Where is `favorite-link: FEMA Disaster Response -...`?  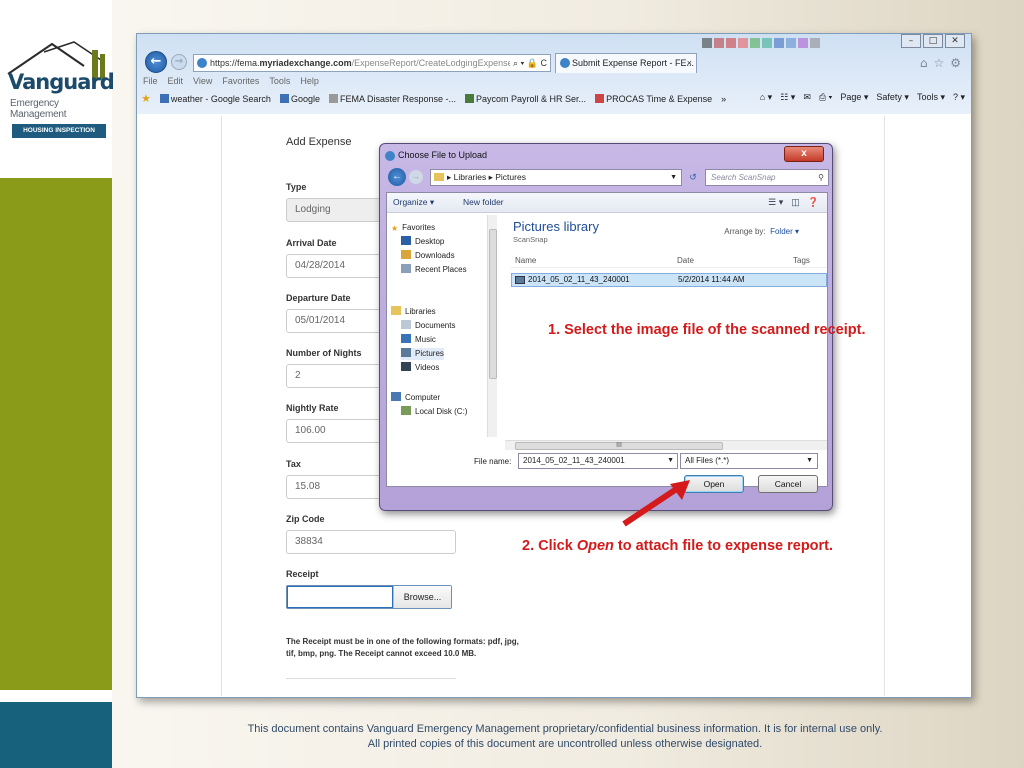 favorite-link: FEMA Disaster Response -... is located at coordinates (392, 98).